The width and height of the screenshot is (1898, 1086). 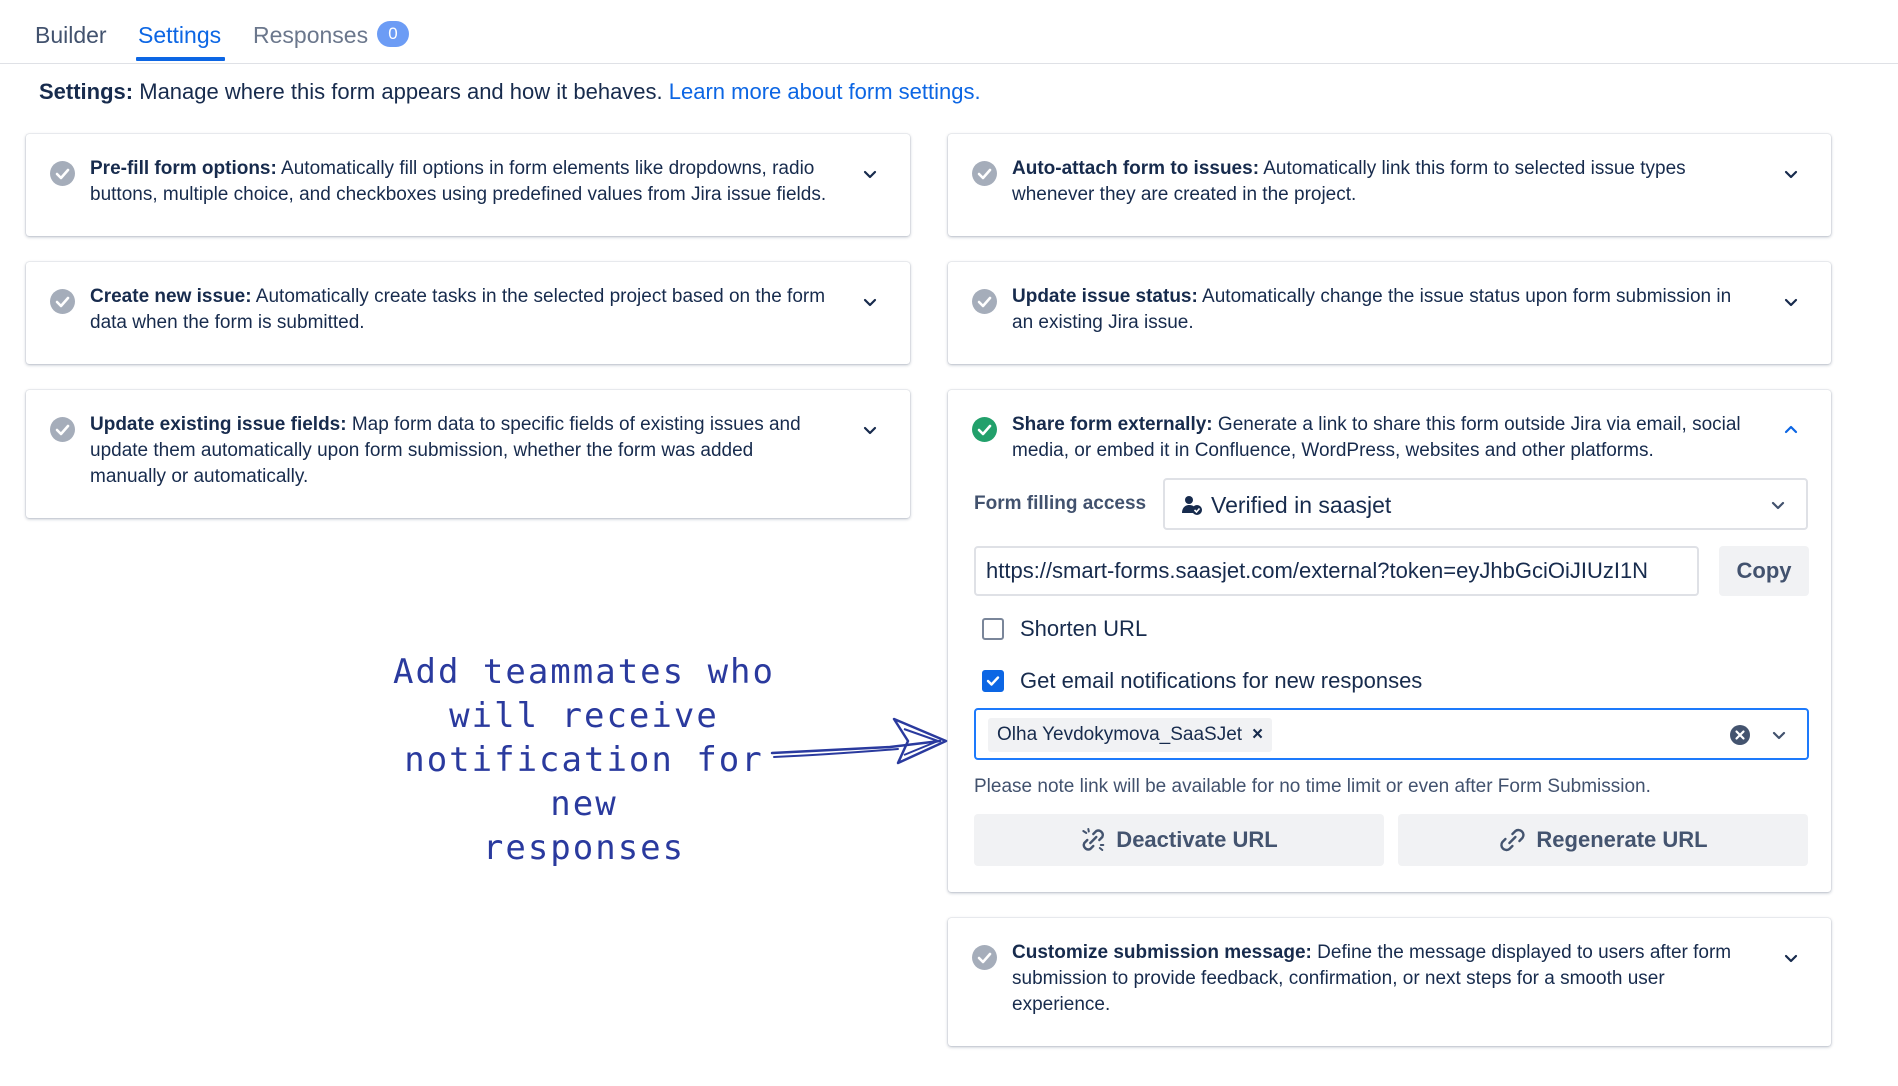 I want to click on regenerate-url-button: Regenerate URL, so click(x=1603, y=840).